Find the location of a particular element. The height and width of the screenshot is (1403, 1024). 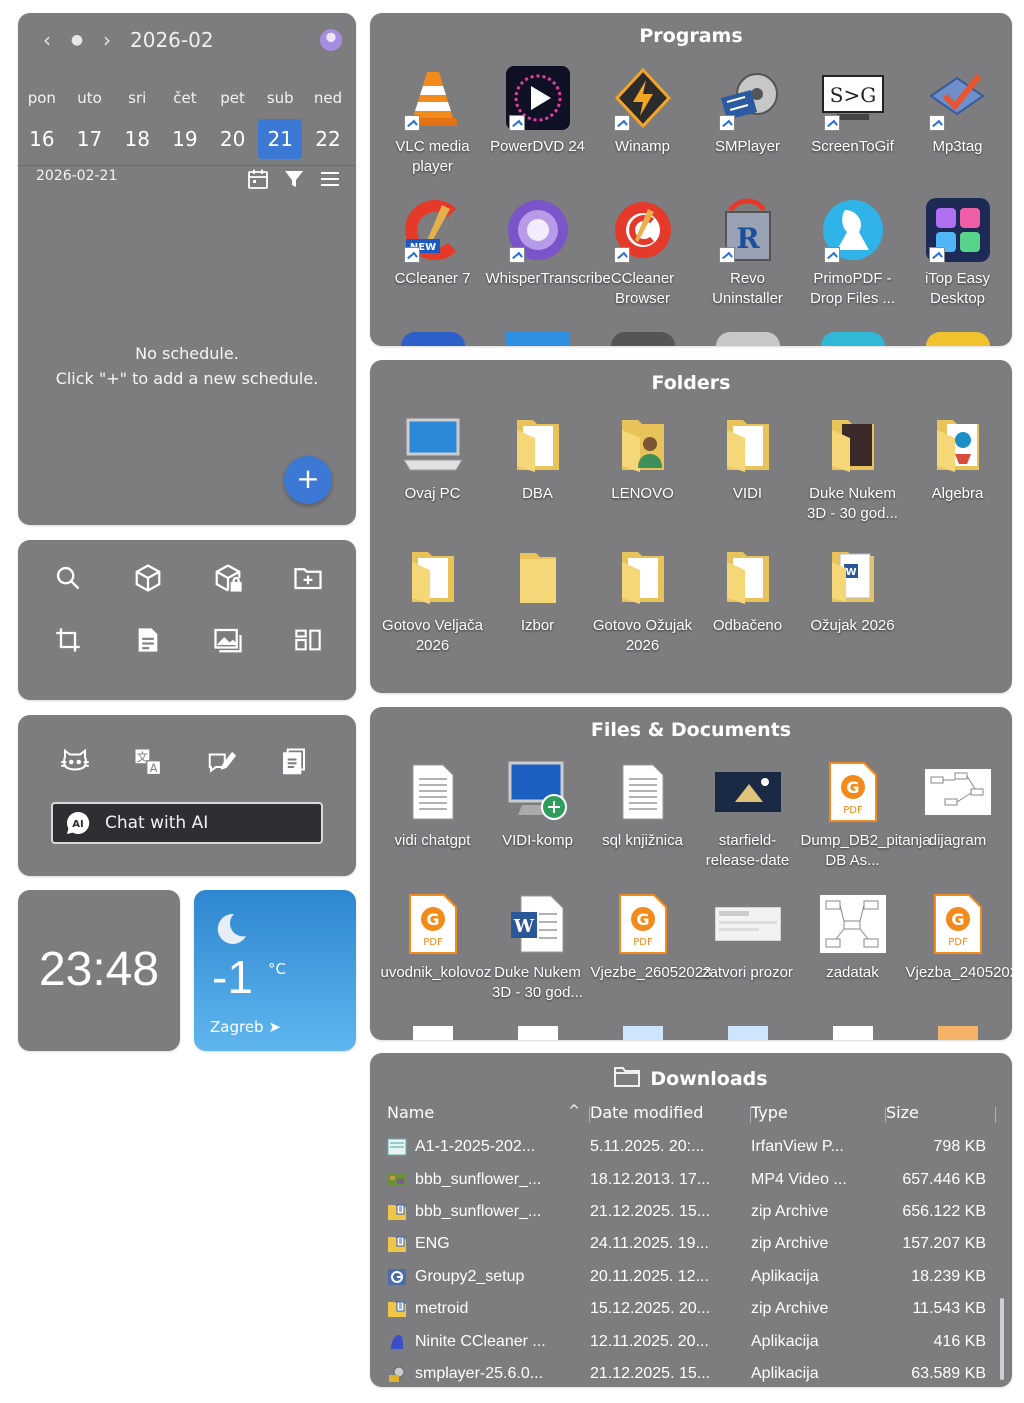

cube-lock-icon is located at coordinates (228, 578).